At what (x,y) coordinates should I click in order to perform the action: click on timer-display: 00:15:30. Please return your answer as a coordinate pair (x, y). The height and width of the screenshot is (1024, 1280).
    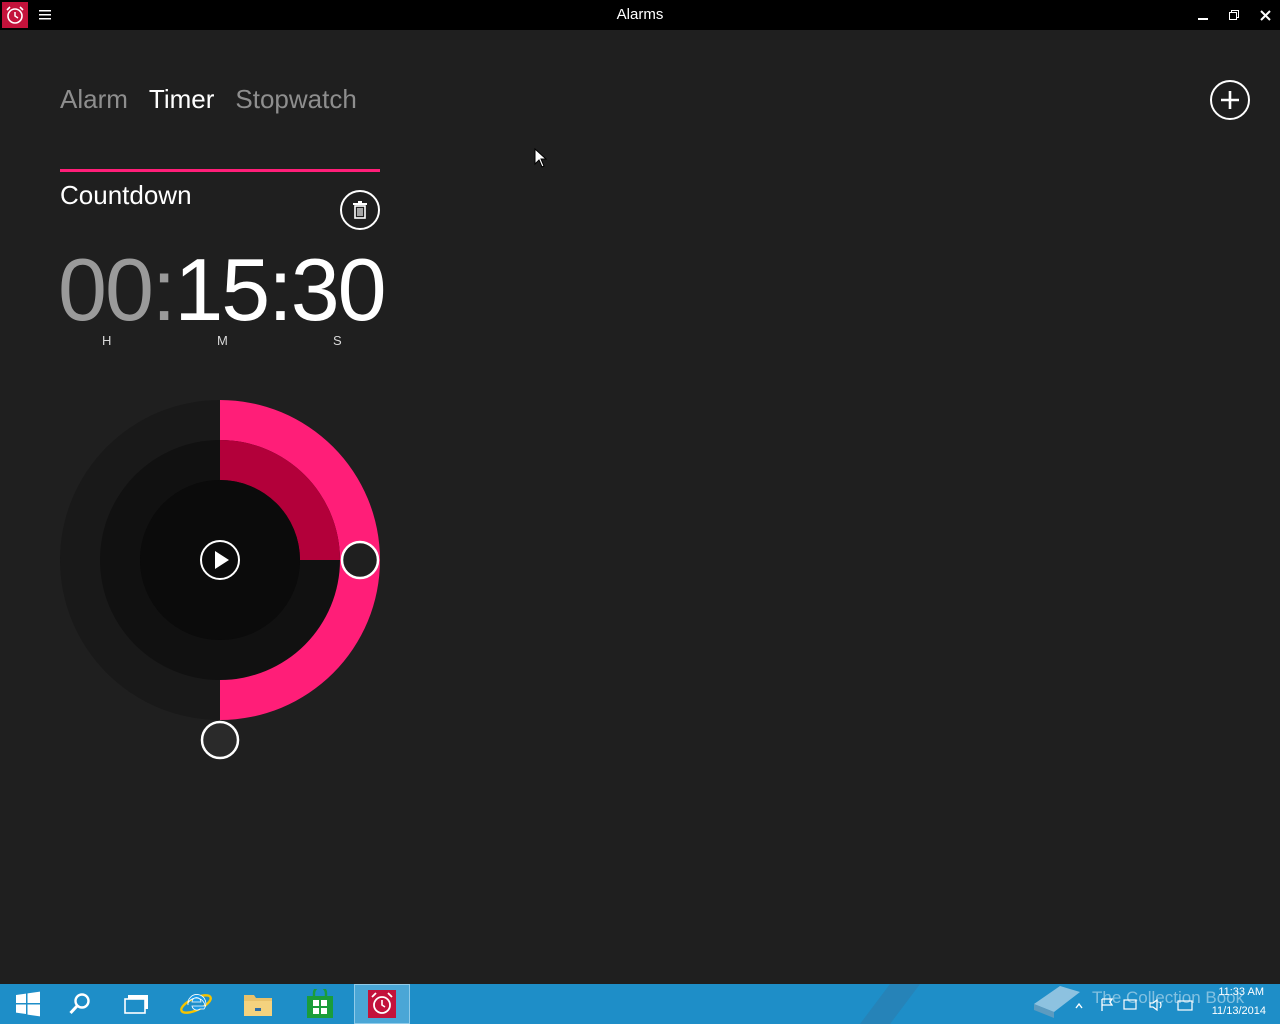
    Looking at the image, I should click on (222, 290).